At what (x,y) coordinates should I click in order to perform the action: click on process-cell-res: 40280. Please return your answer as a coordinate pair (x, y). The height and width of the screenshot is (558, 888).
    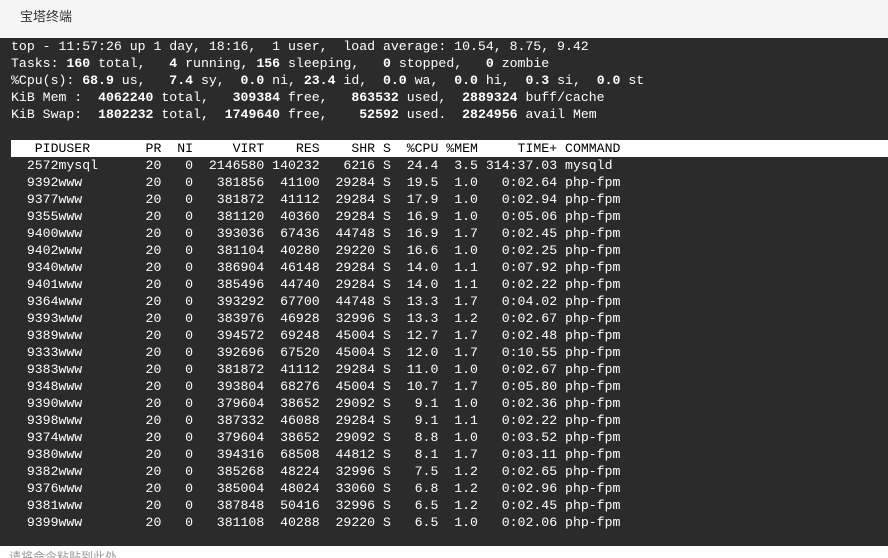
    Looking at the image, I should click on (292, 250).